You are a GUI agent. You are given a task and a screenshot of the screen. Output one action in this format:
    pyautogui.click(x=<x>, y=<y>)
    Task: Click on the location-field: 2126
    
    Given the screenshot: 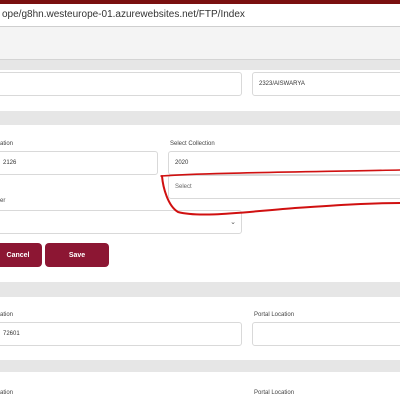 What is the action you would take?
    pyautogui.click(x=79, y=163)
    